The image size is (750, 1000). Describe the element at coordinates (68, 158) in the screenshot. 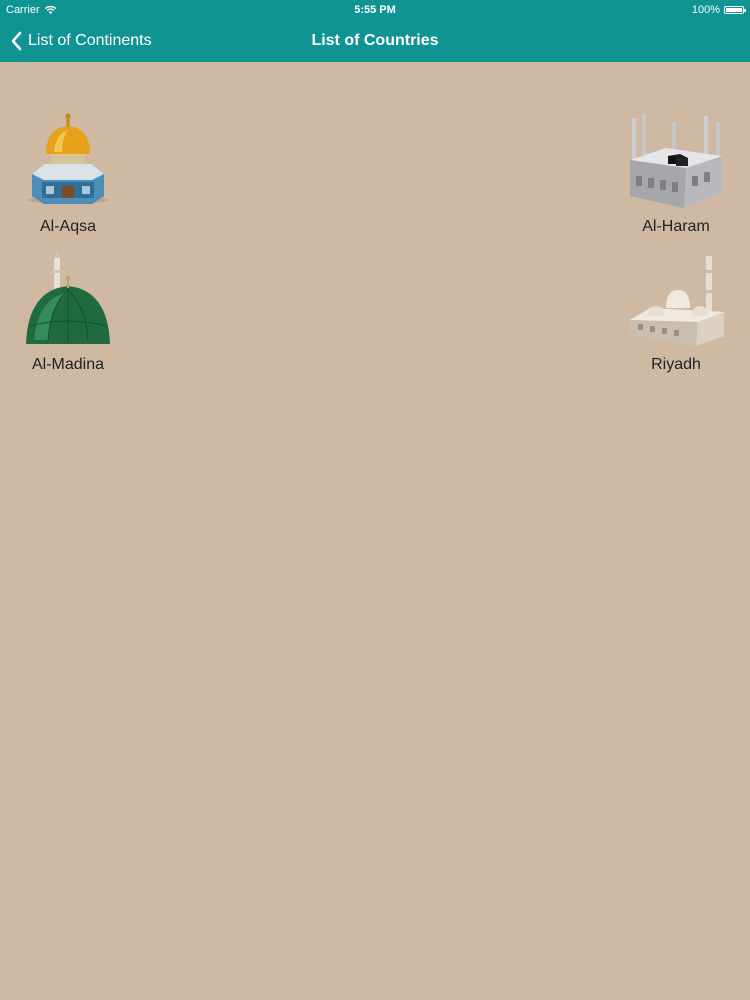

I see `al-aqsa-dome-icon` at that location.